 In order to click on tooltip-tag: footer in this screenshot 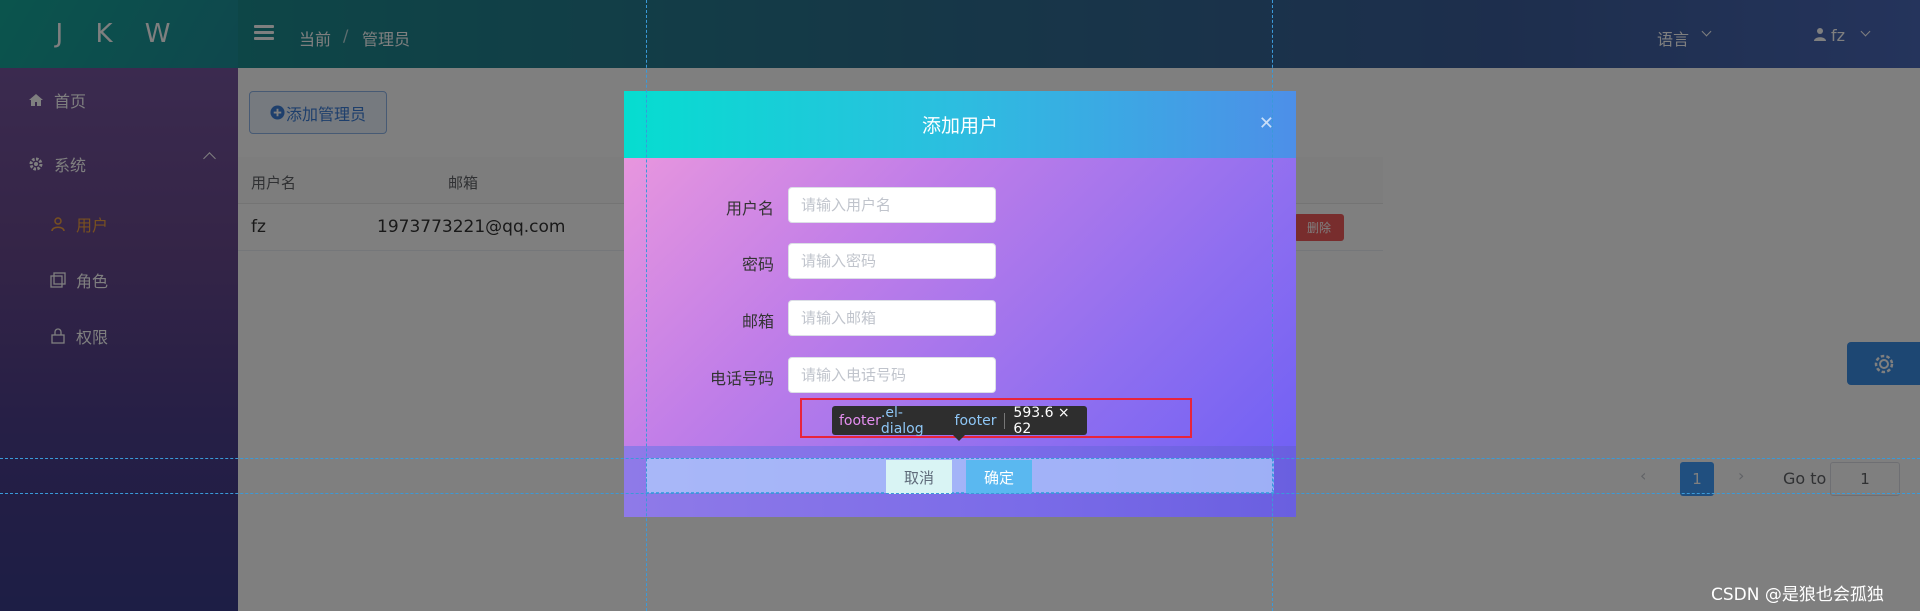, I will do `click(860, 420)`.